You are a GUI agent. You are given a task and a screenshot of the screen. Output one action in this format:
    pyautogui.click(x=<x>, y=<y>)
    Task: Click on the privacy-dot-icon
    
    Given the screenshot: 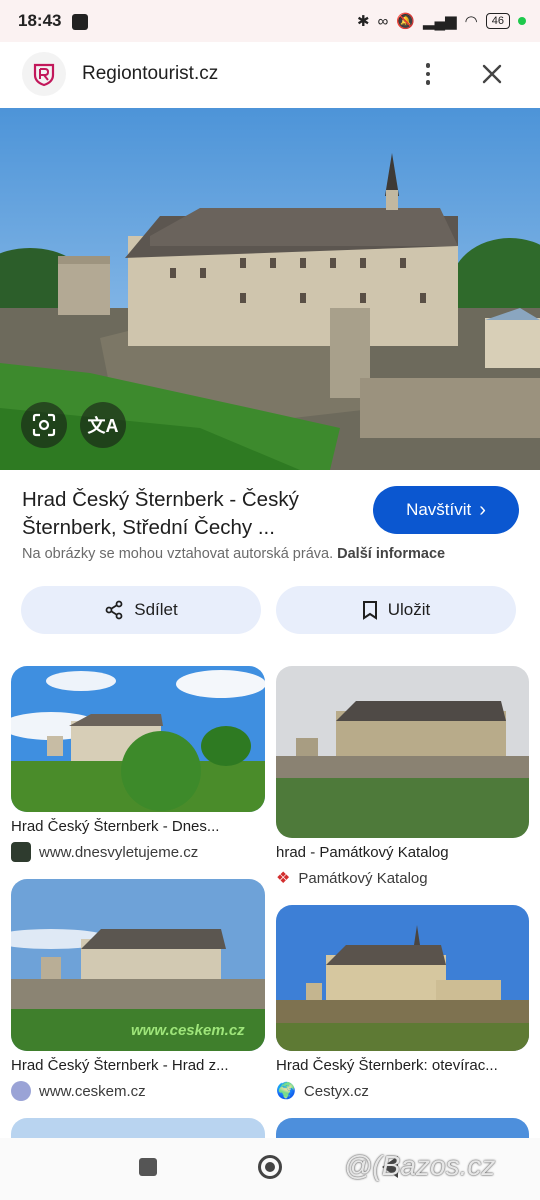 What is the action you would take?
    pyautogui.click(x=522, y=21)
    